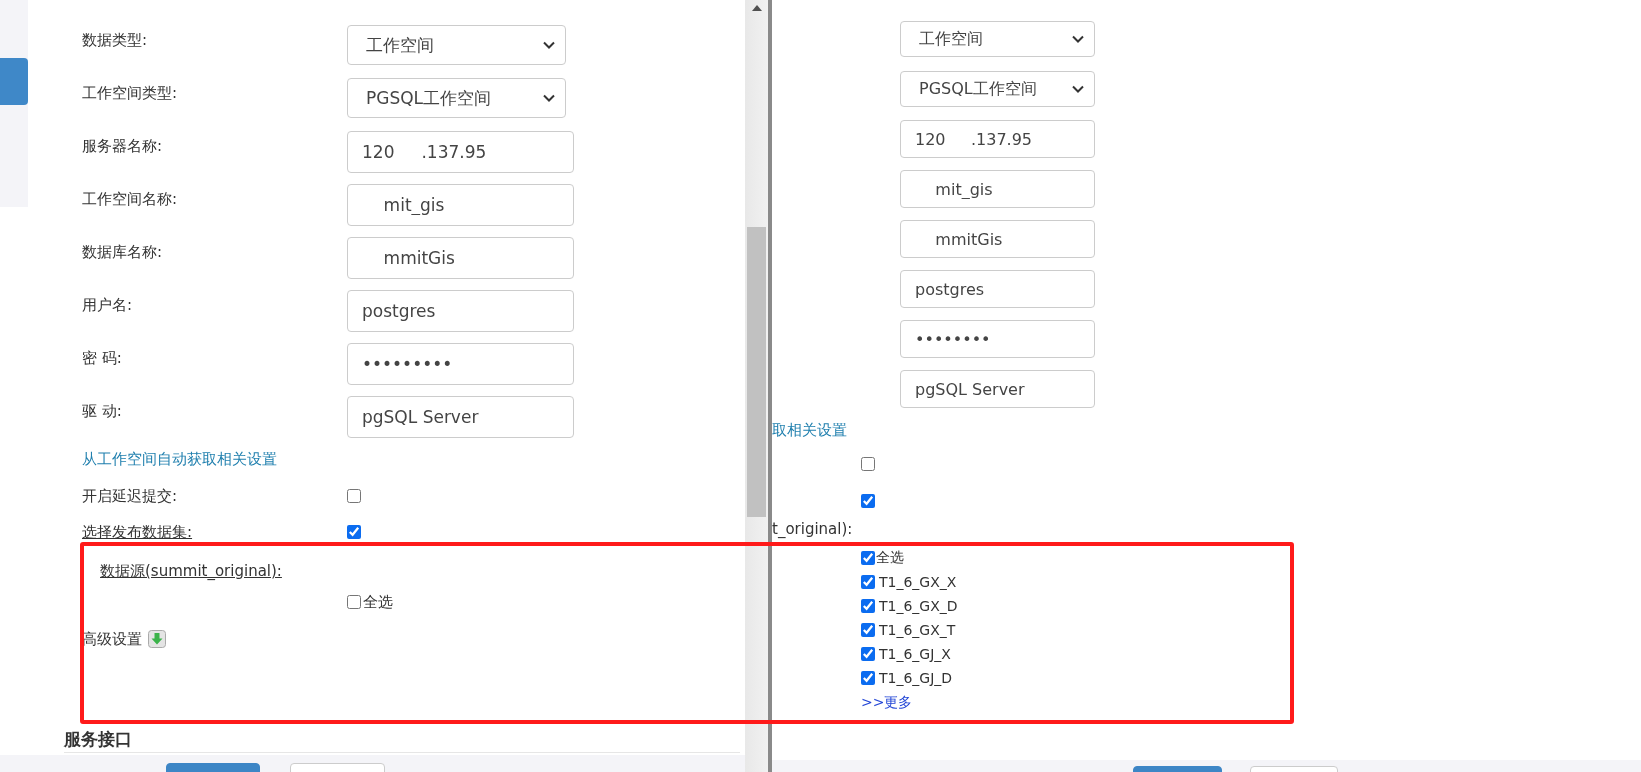 The image size is (1641, 772). I want to click on field-label: 数据类型:, so click(115, 40).